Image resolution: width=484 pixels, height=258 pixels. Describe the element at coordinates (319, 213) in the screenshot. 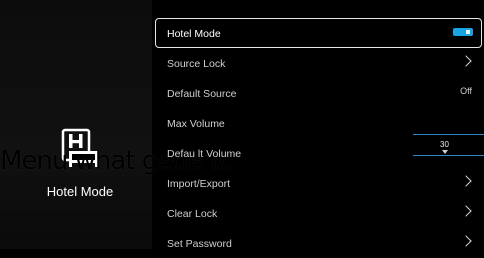

I see `menu-item-clear-lock: Clear Lock` at that location.